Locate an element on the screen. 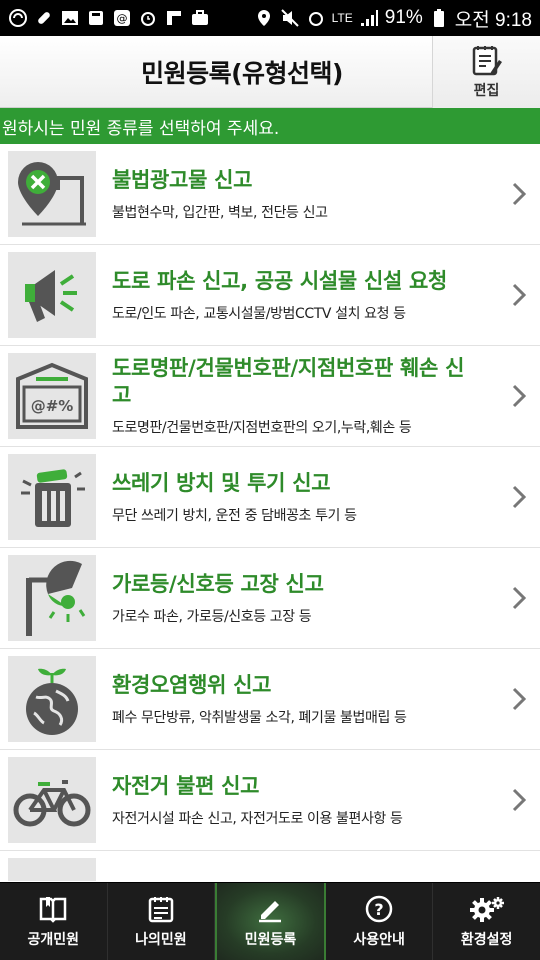 The image size is (540, 960). battery-percent: 91% is located at coordinates (403, 17).